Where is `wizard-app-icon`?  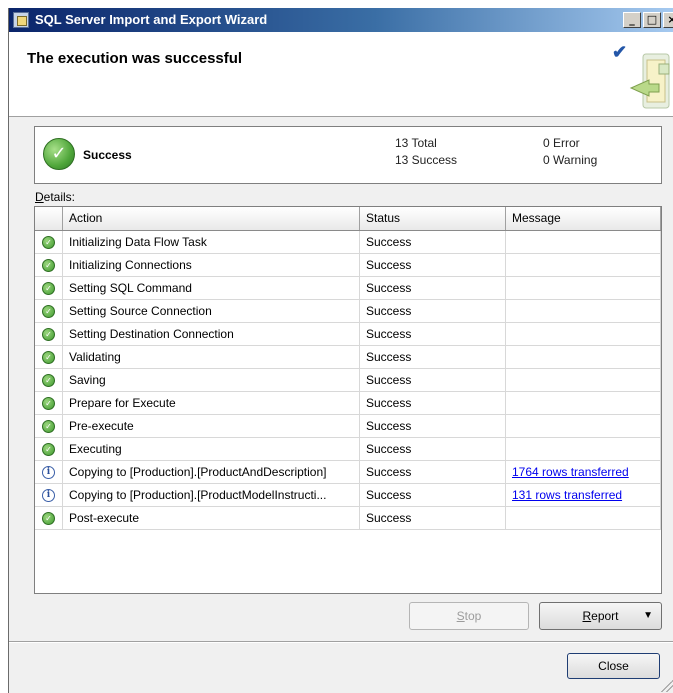
wizard-app-icon is located at coordinates (21, 20).